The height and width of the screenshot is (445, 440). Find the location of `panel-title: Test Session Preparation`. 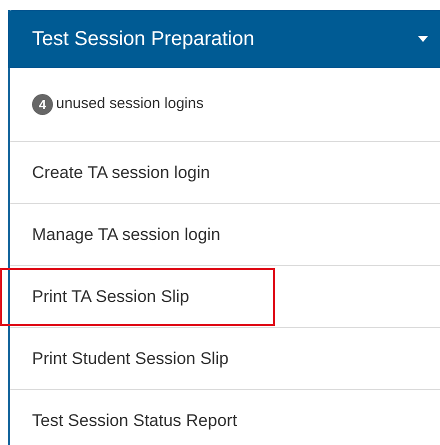

panel-title: Test Session Preparation is located at coordinates (144, 39).